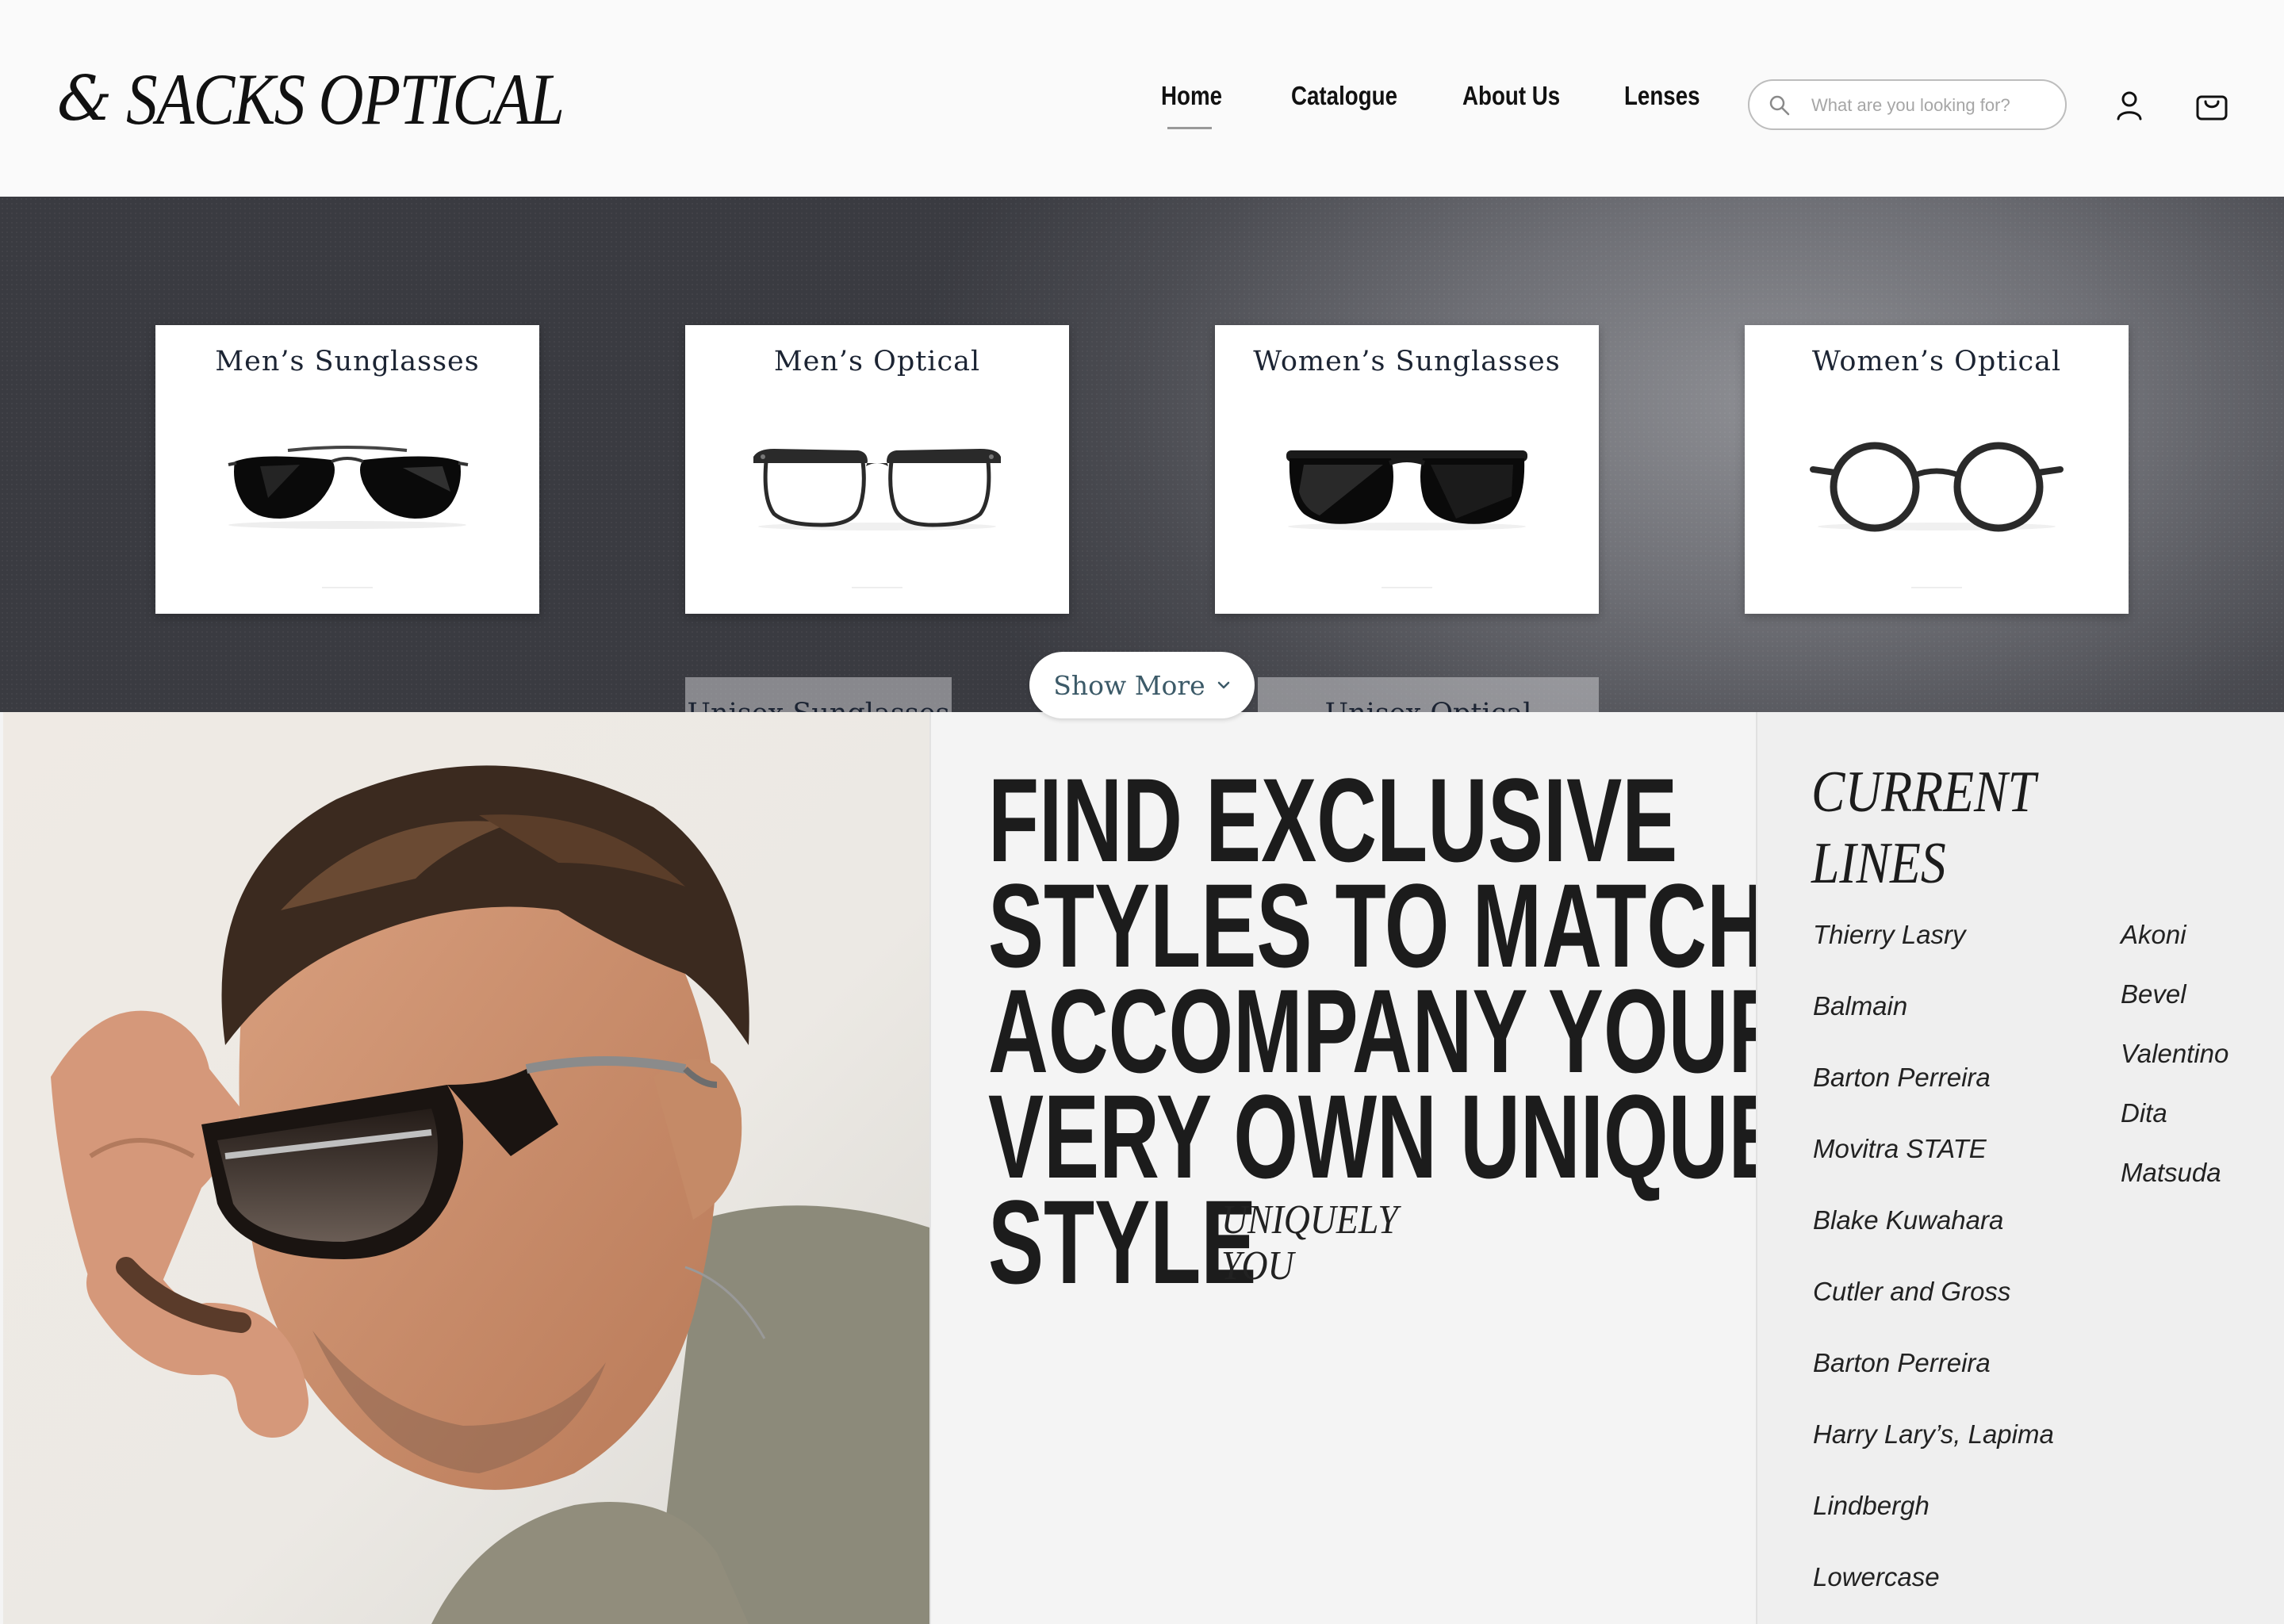 The width and height of the screenshot is (2284, 1624). Describe the element at coordinates (1923, 792) in the screenshot. I see `title-line: CURRENT` at that location.